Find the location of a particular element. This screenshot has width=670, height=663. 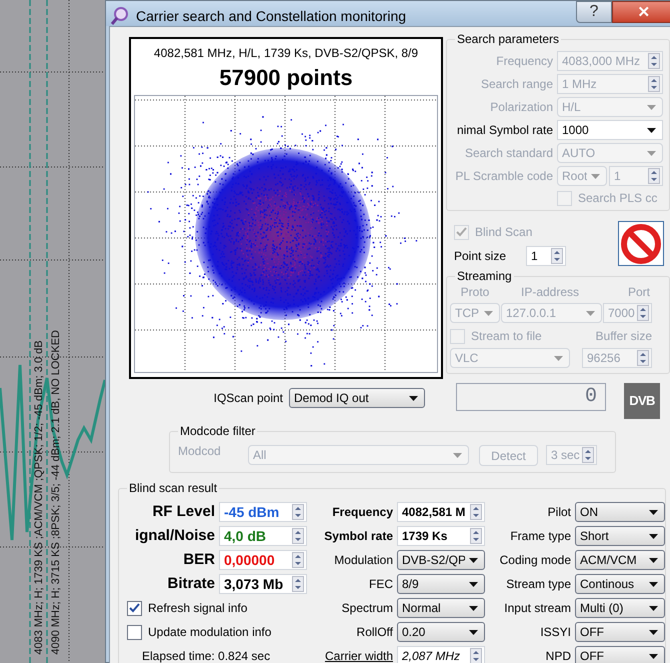

carrier-width-link: Carrier width is located at coordinates (352, 655).